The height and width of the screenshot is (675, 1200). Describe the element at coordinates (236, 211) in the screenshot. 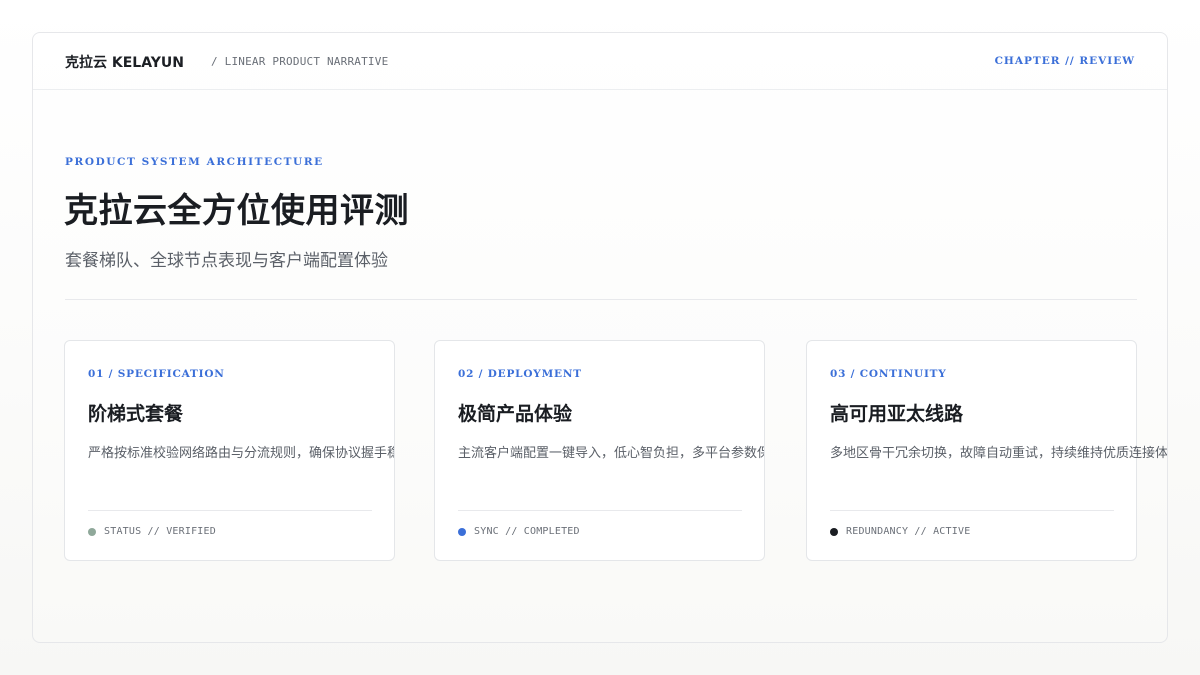

I see `page-title: 克拉云全方位使用评测` at that location.